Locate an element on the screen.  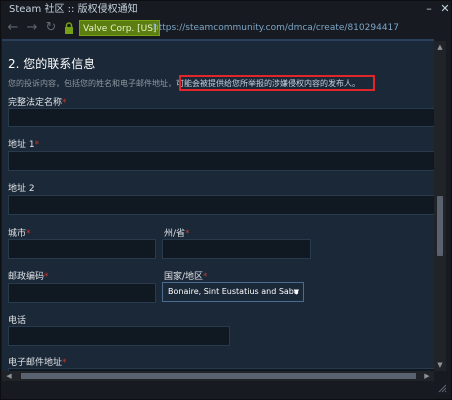
country-label: 国家/地区* is located at coordinates (186, 277).